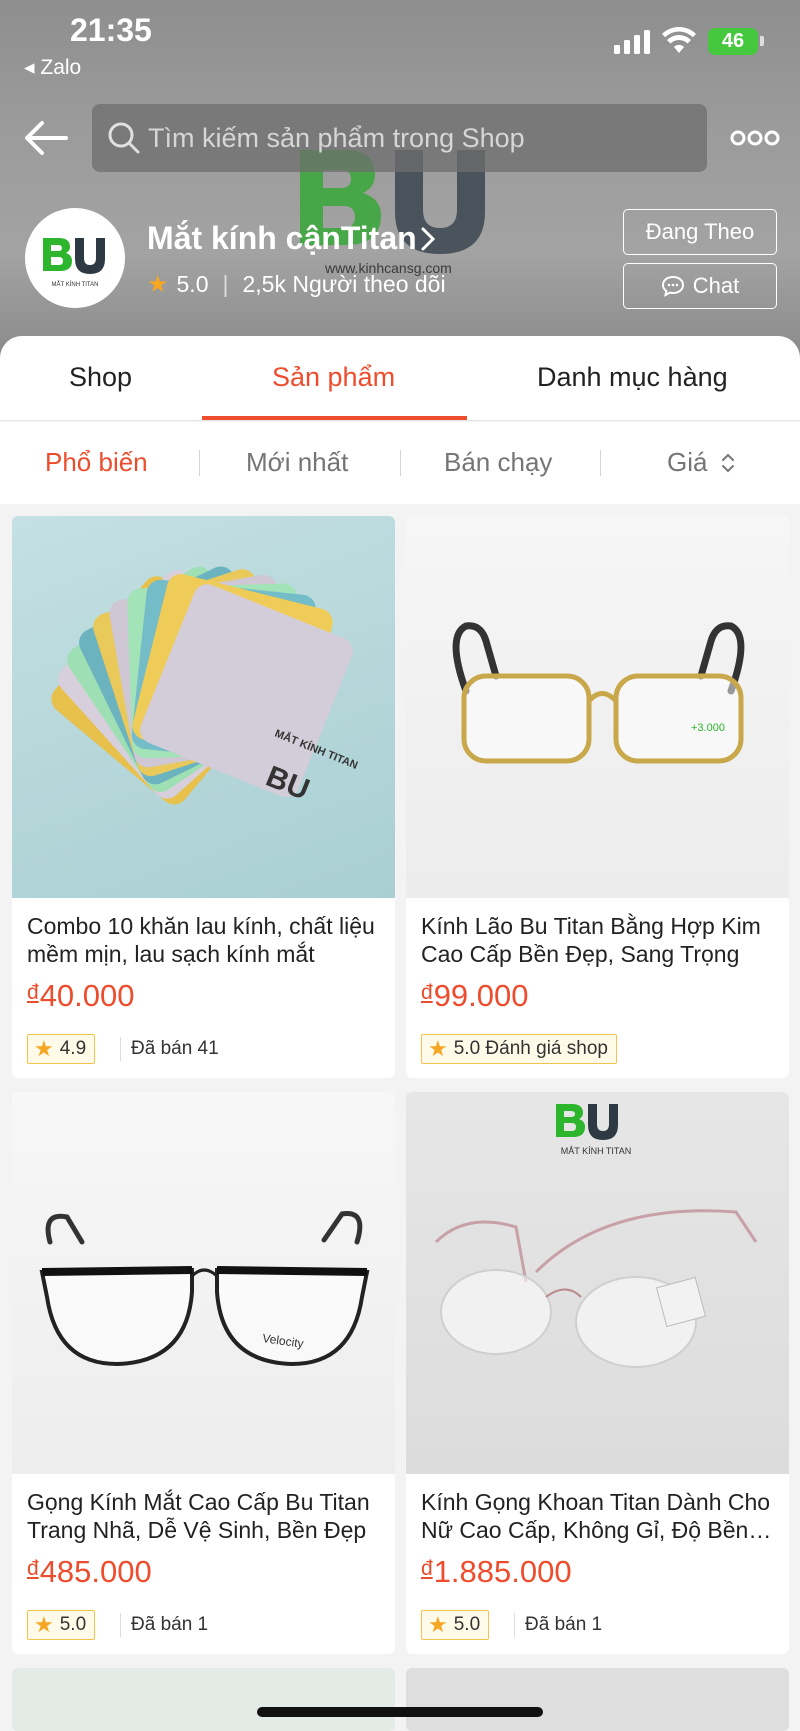 This screenshot has width=800, height=1731. I want to click on battery-nub, so click(762, 41).